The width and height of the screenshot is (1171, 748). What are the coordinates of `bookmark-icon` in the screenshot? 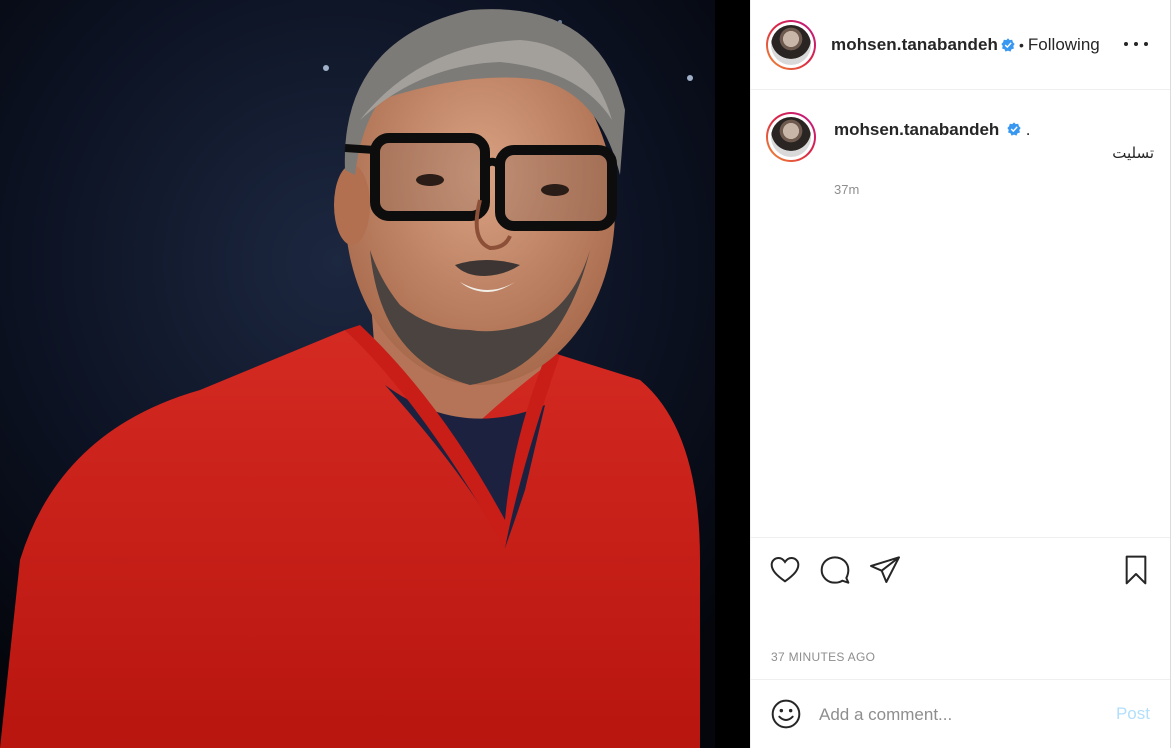 It's located at (1136, 570).